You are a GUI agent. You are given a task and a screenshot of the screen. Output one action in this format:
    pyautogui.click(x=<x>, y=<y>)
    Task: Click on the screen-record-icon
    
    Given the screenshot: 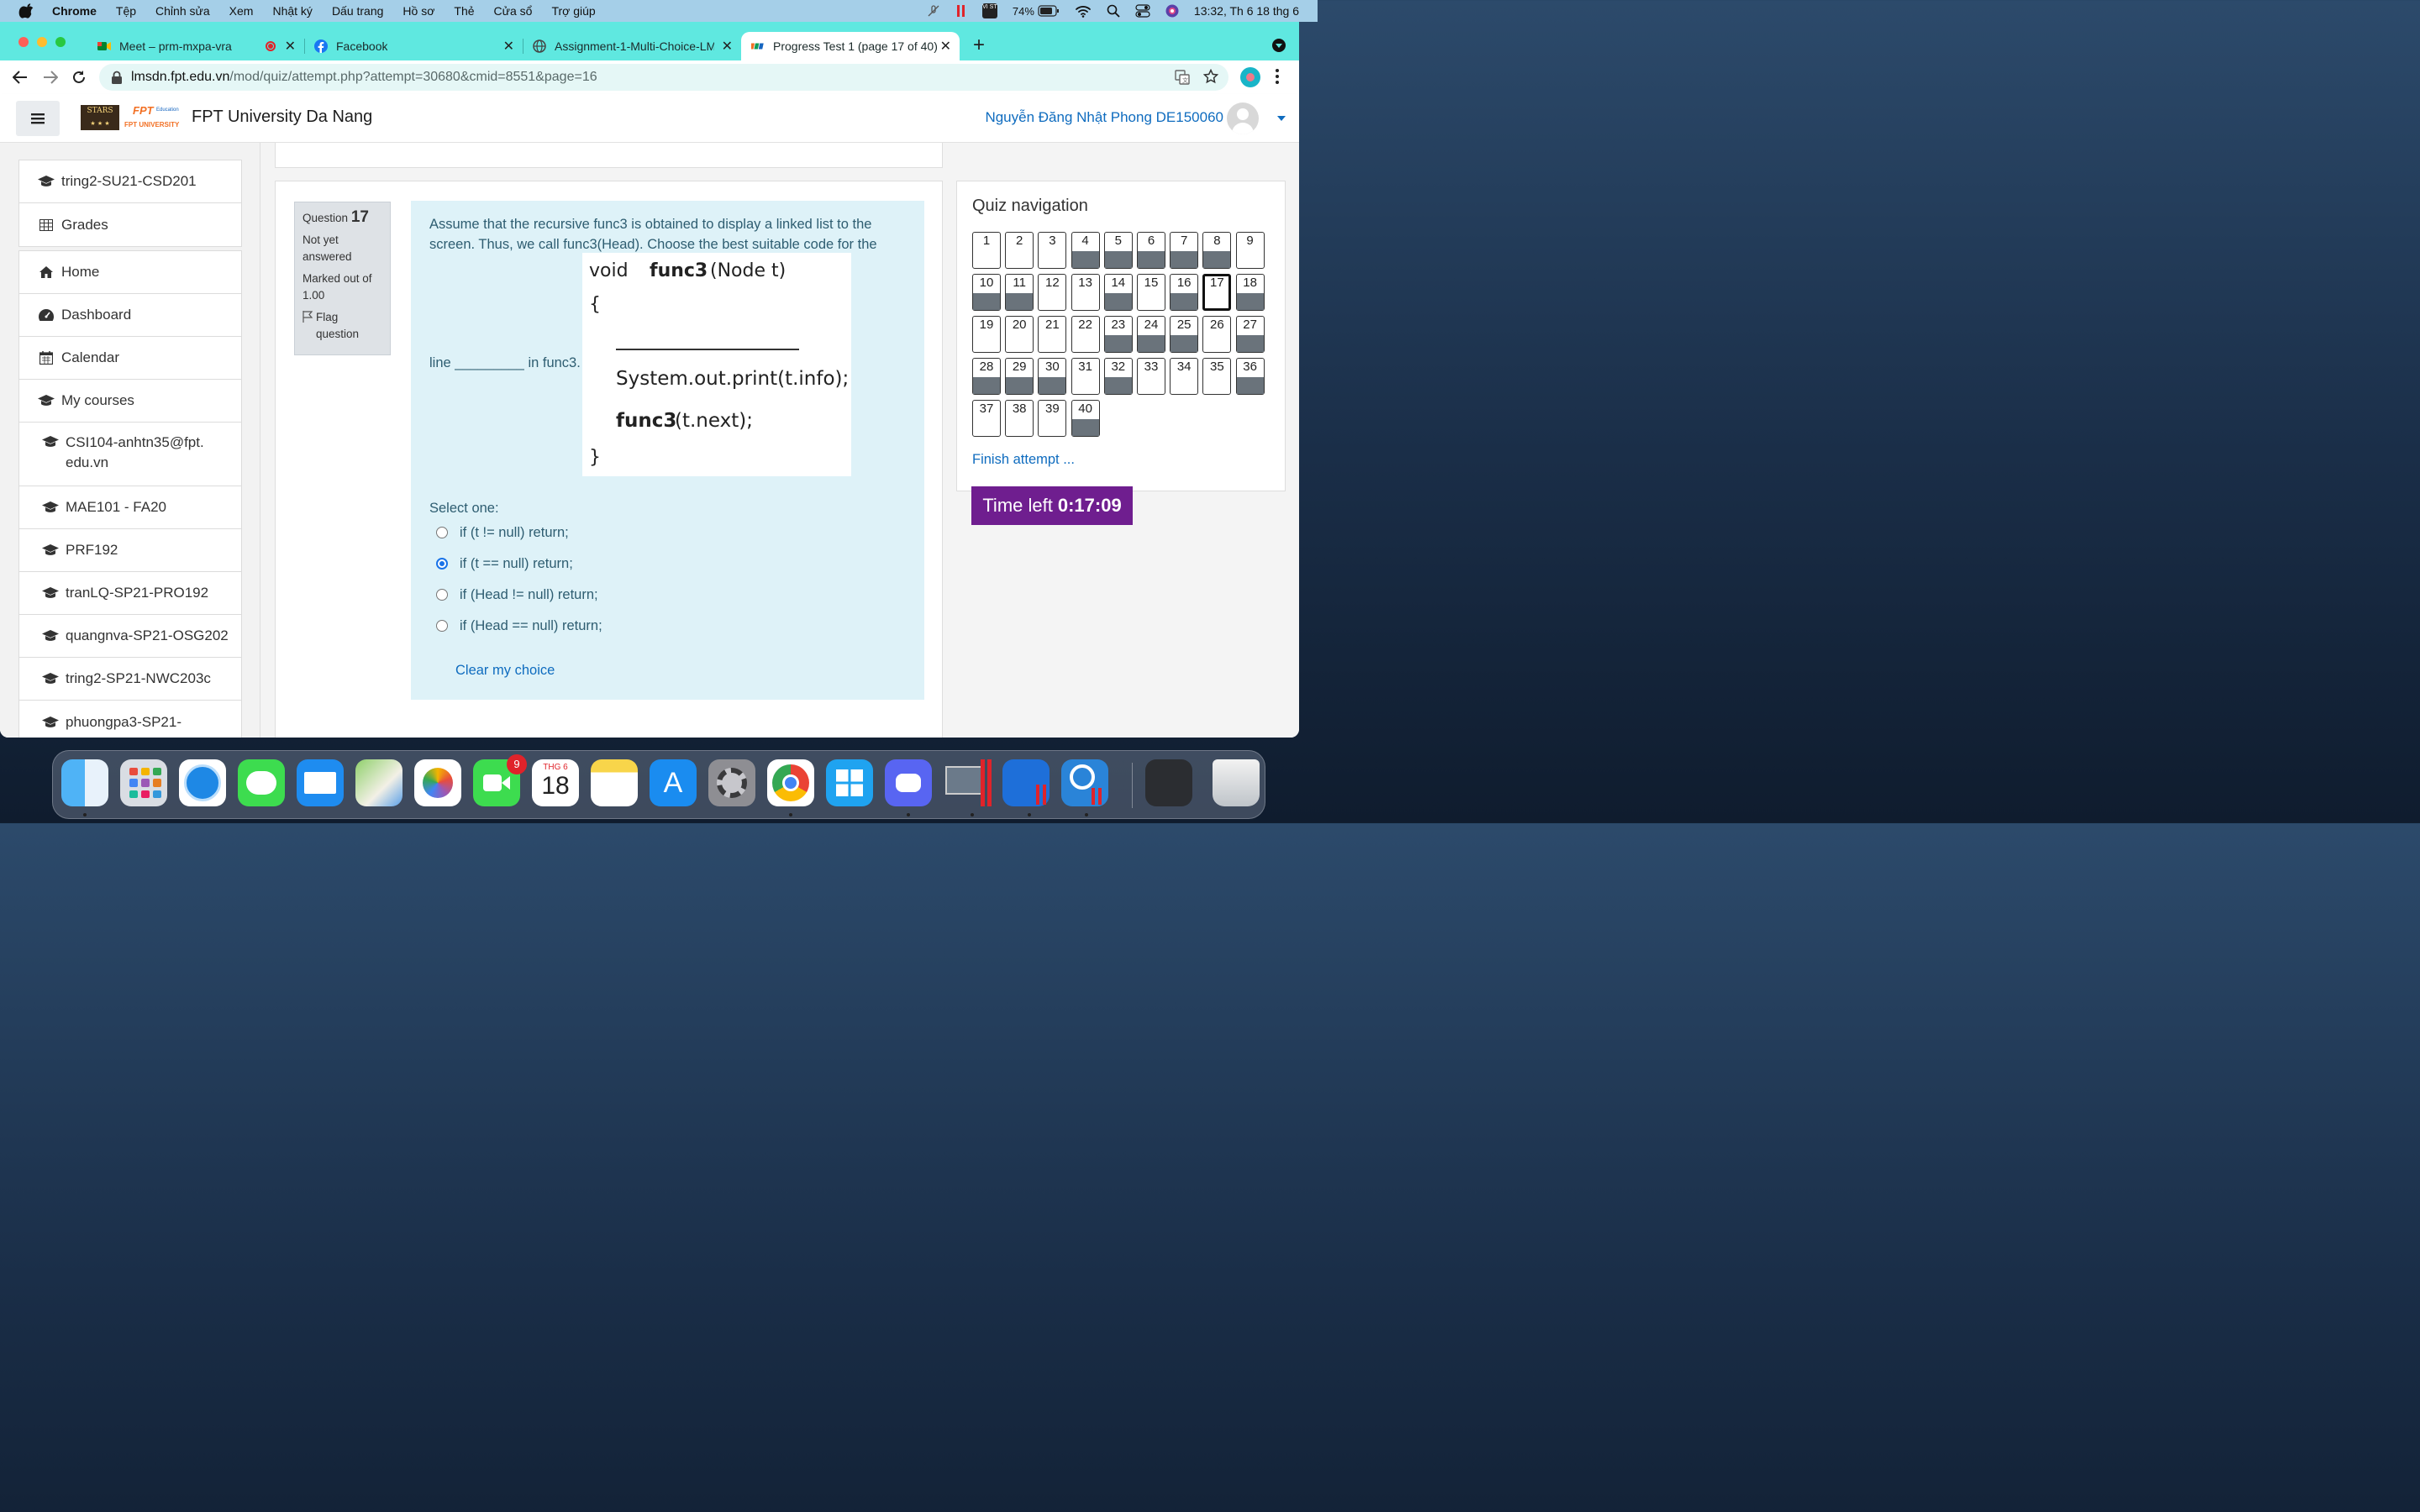 What is the action you would take?
    pyautogui.click(x=961, y=10)
    